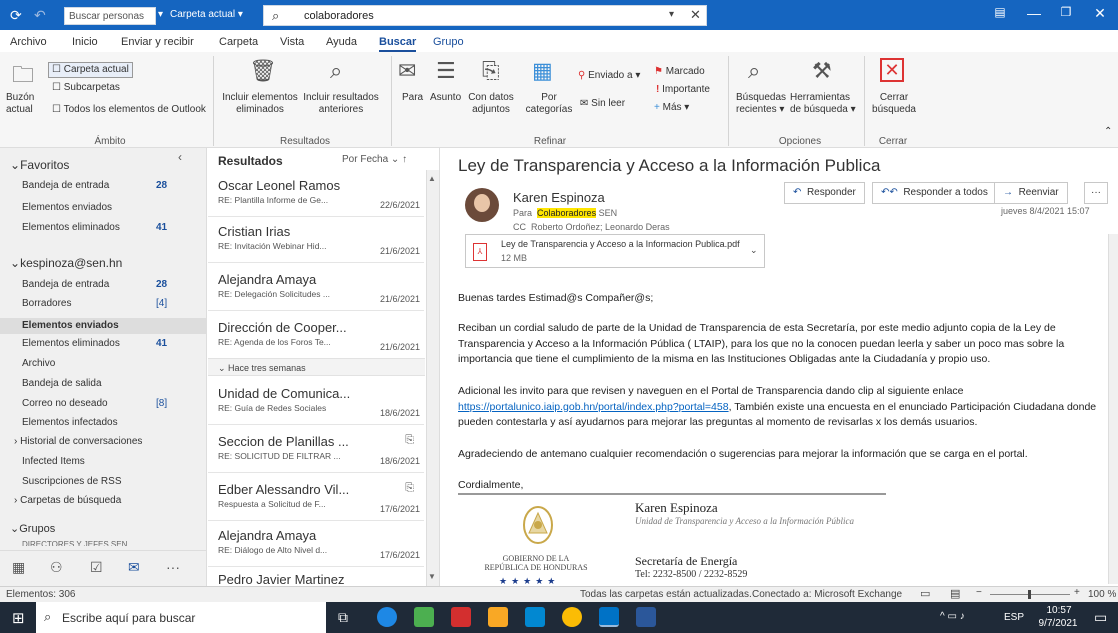 This screenshot has width=1118, height=633. I want to click on account-header: ⌄kespinoza@sen.hn, so click(66, 263).